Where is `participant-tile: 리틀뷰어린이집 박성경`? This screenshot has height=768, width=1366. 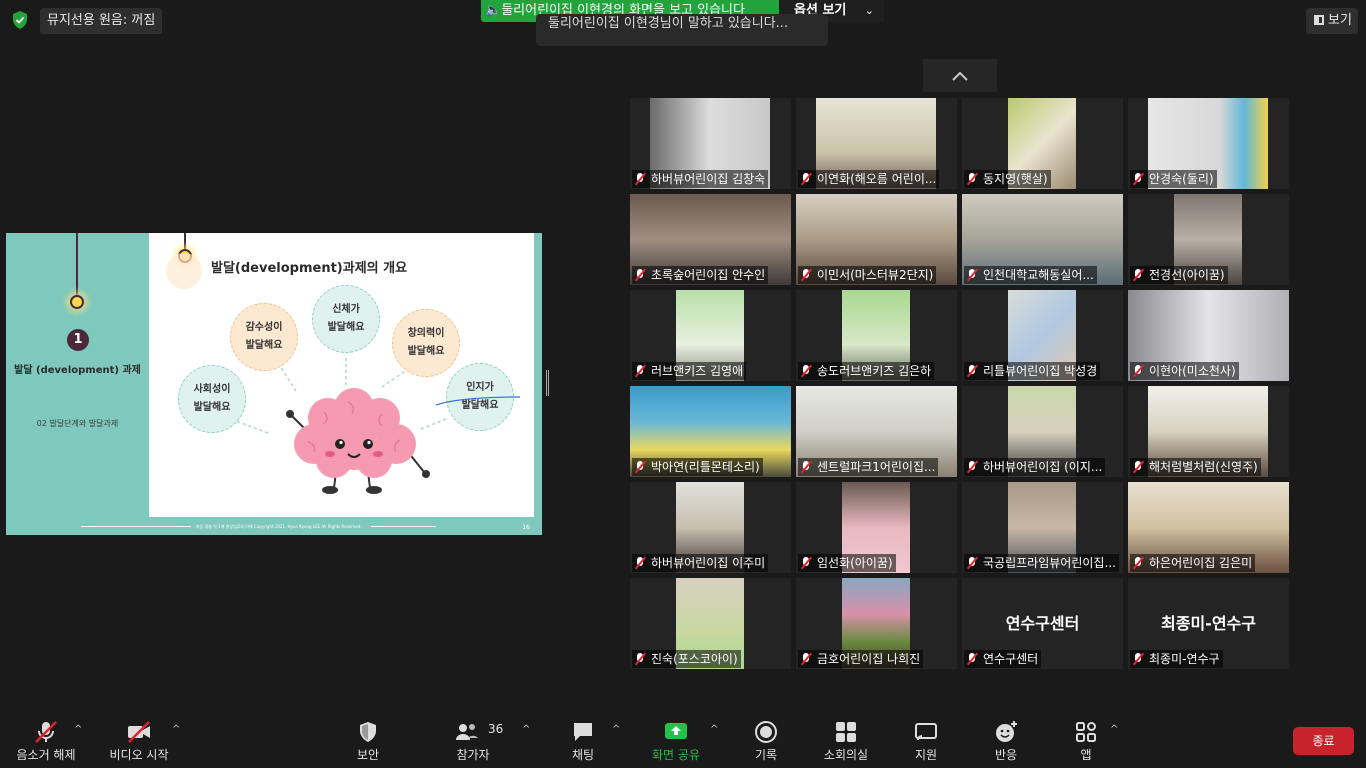 participant-tile: 리틀뷰어린이집 박성경 is located at coordinates (1042, 335).